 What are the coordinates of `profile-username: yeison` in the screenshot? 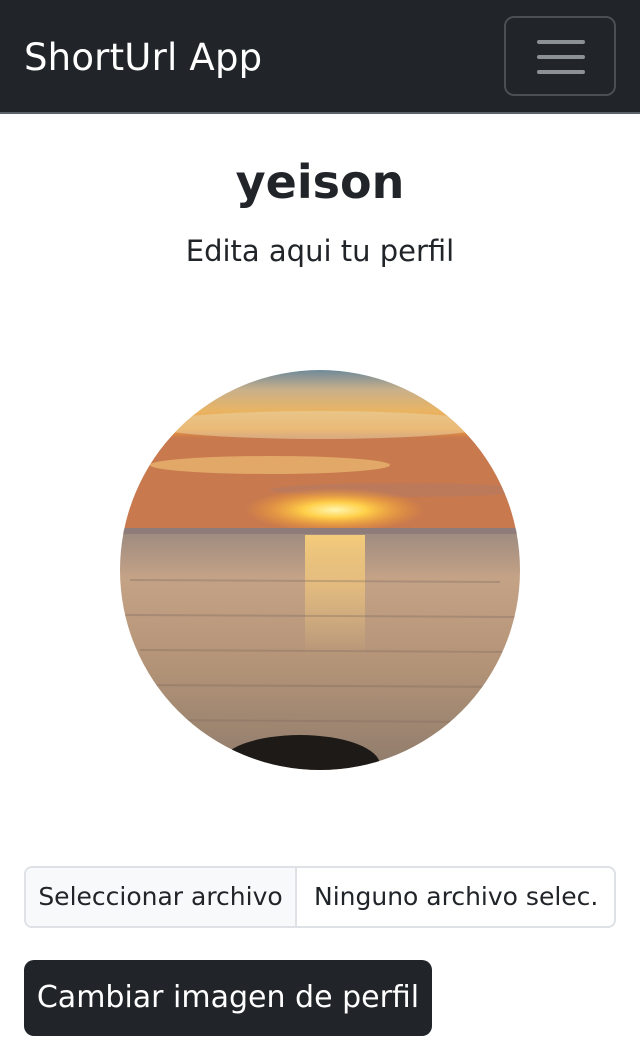 It's located at (320, 182).